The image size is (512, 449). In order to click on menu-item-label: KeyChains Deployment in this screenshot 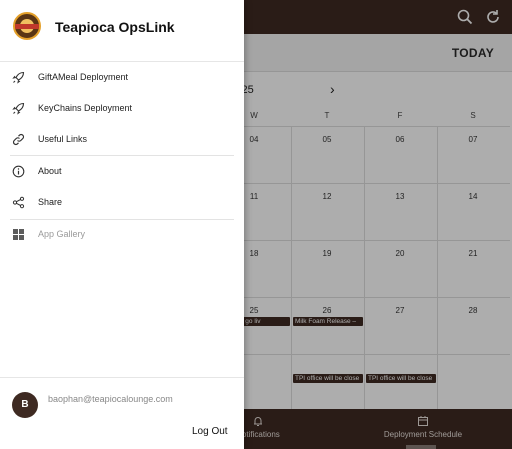, I will do `click(85, 108)`.